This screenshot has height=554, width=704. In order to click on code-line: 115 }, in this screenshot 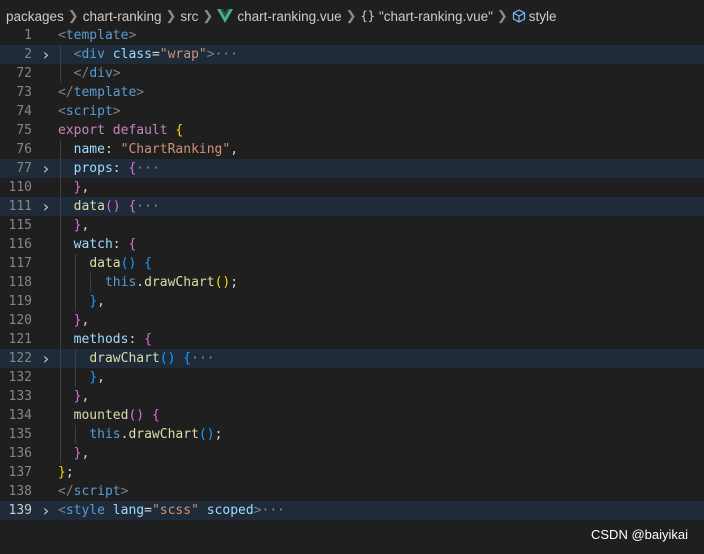, I will do `click(352, 225)`.